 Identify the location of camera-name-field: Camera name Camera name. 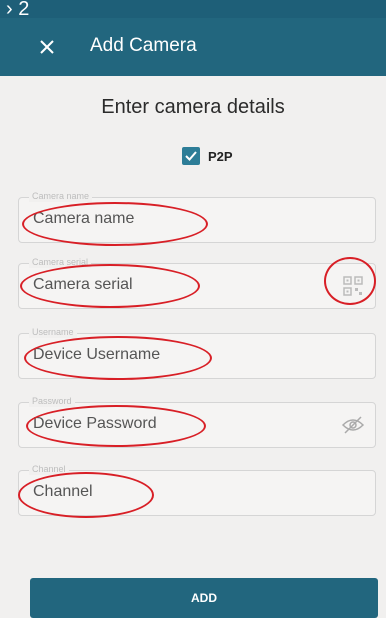
(197, 217).